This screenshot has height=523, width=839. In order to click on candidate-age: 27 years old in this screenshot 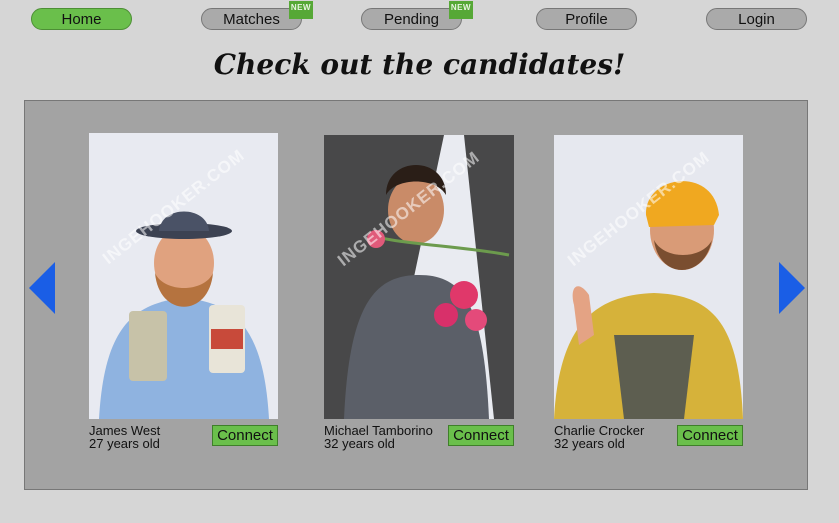, I will do `click(124, 443)`.